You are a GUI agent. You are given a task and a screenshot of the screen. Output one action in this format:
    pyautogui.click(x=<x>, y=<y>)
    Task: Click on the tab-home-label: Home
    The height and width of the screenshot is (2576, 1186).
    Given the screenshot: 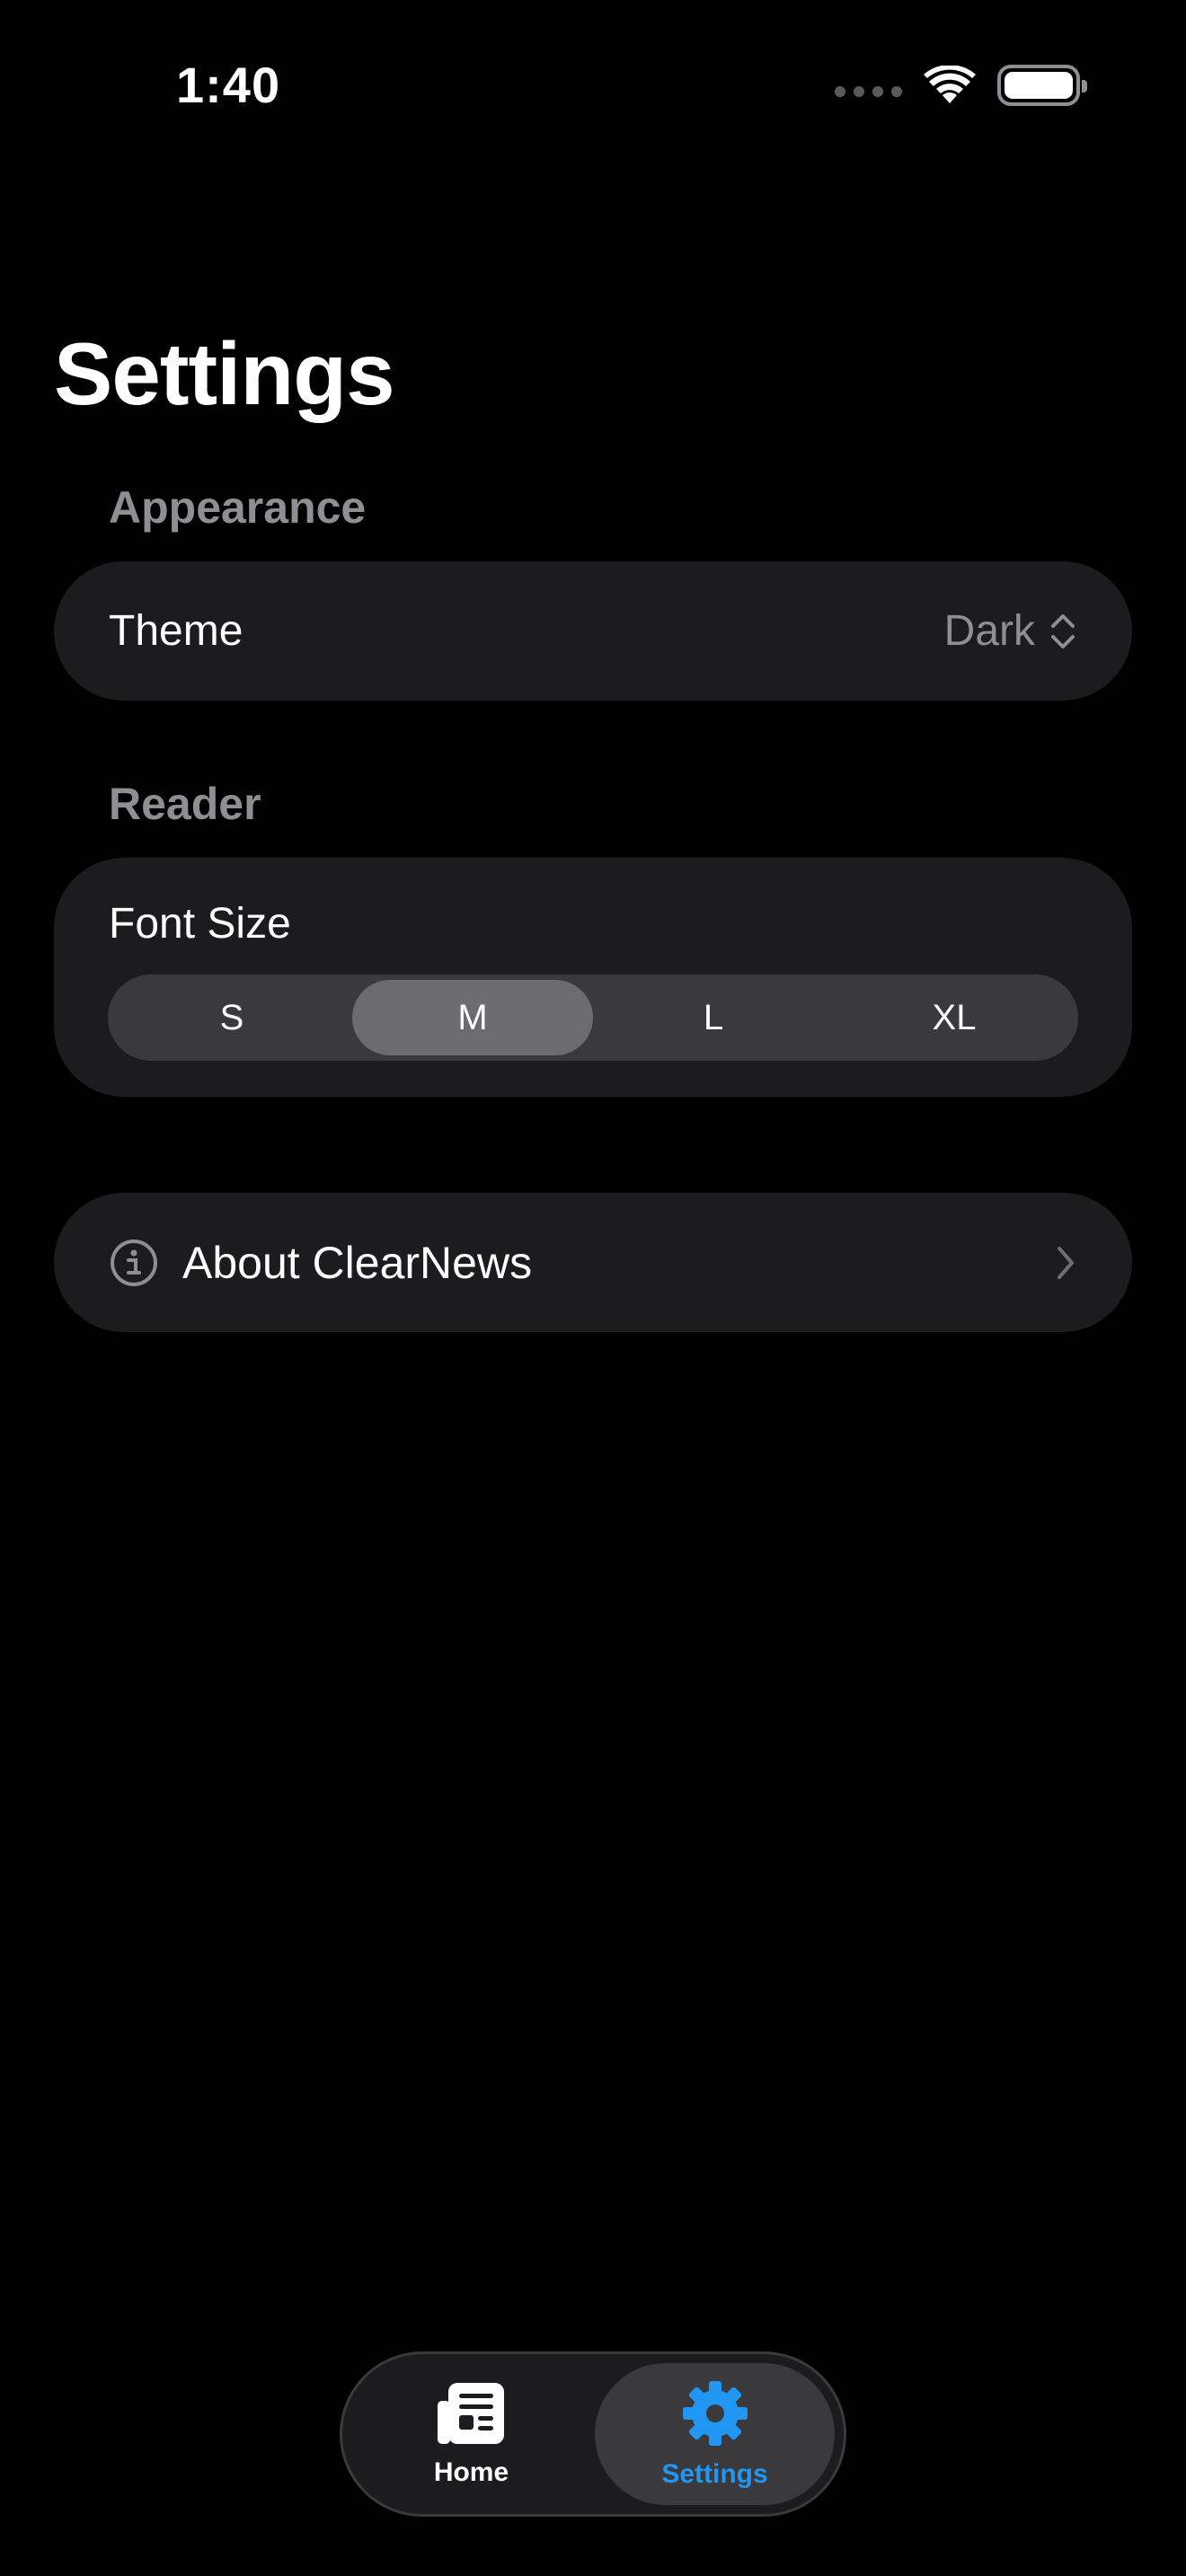 What is the action you would take?
    pyautogui.click(x=471, y=2472)
    